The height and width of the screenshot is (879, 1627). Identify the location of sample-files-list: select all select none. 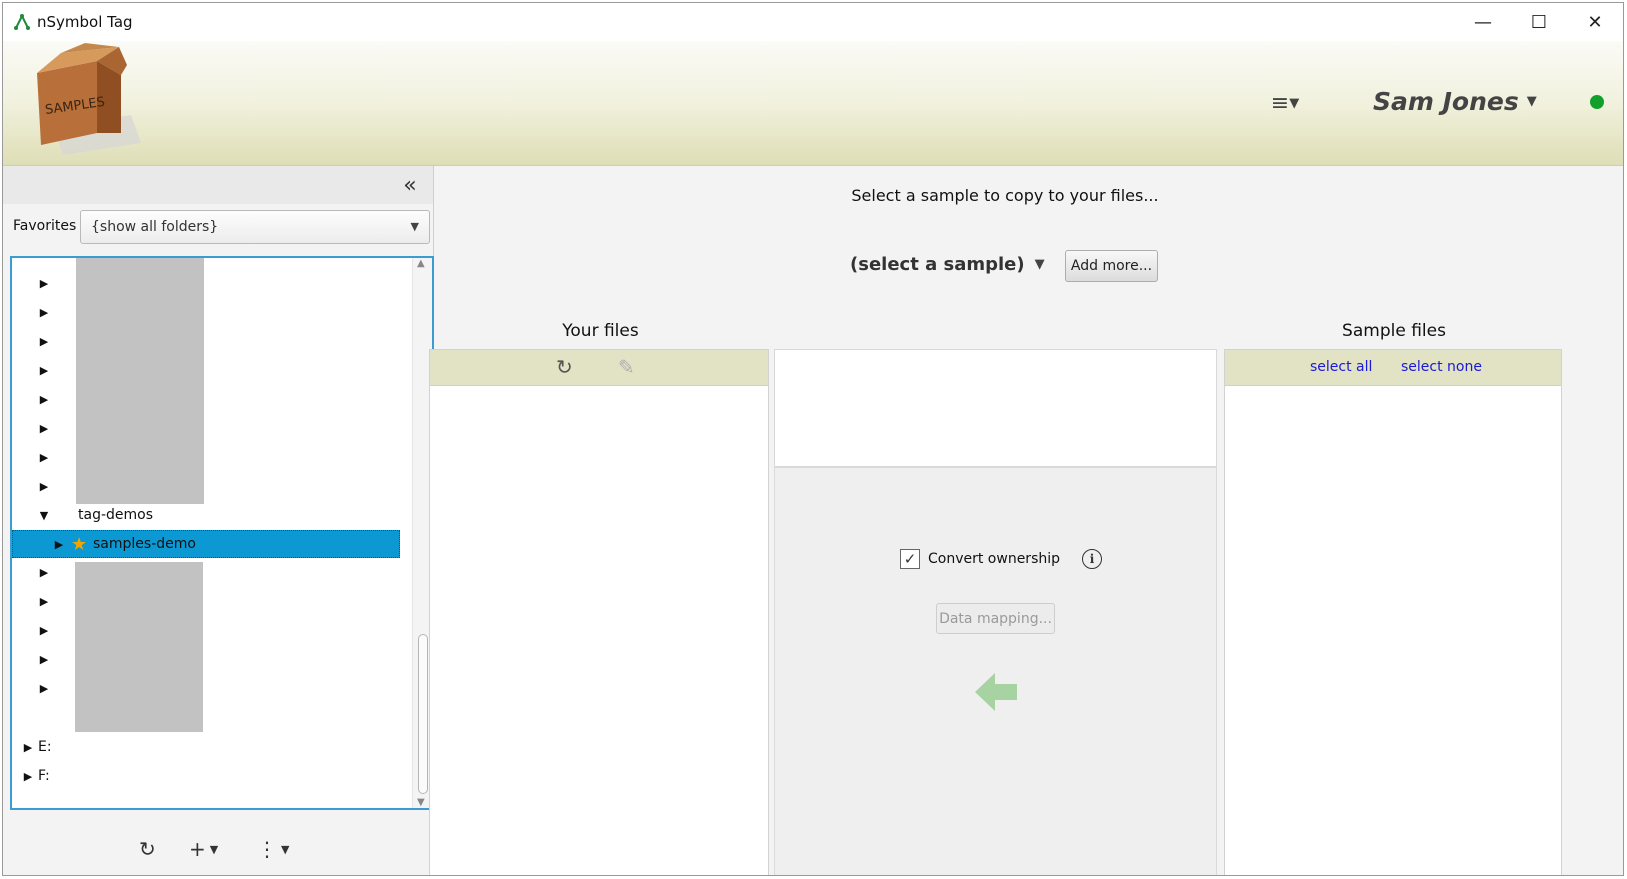
(1393, 612).